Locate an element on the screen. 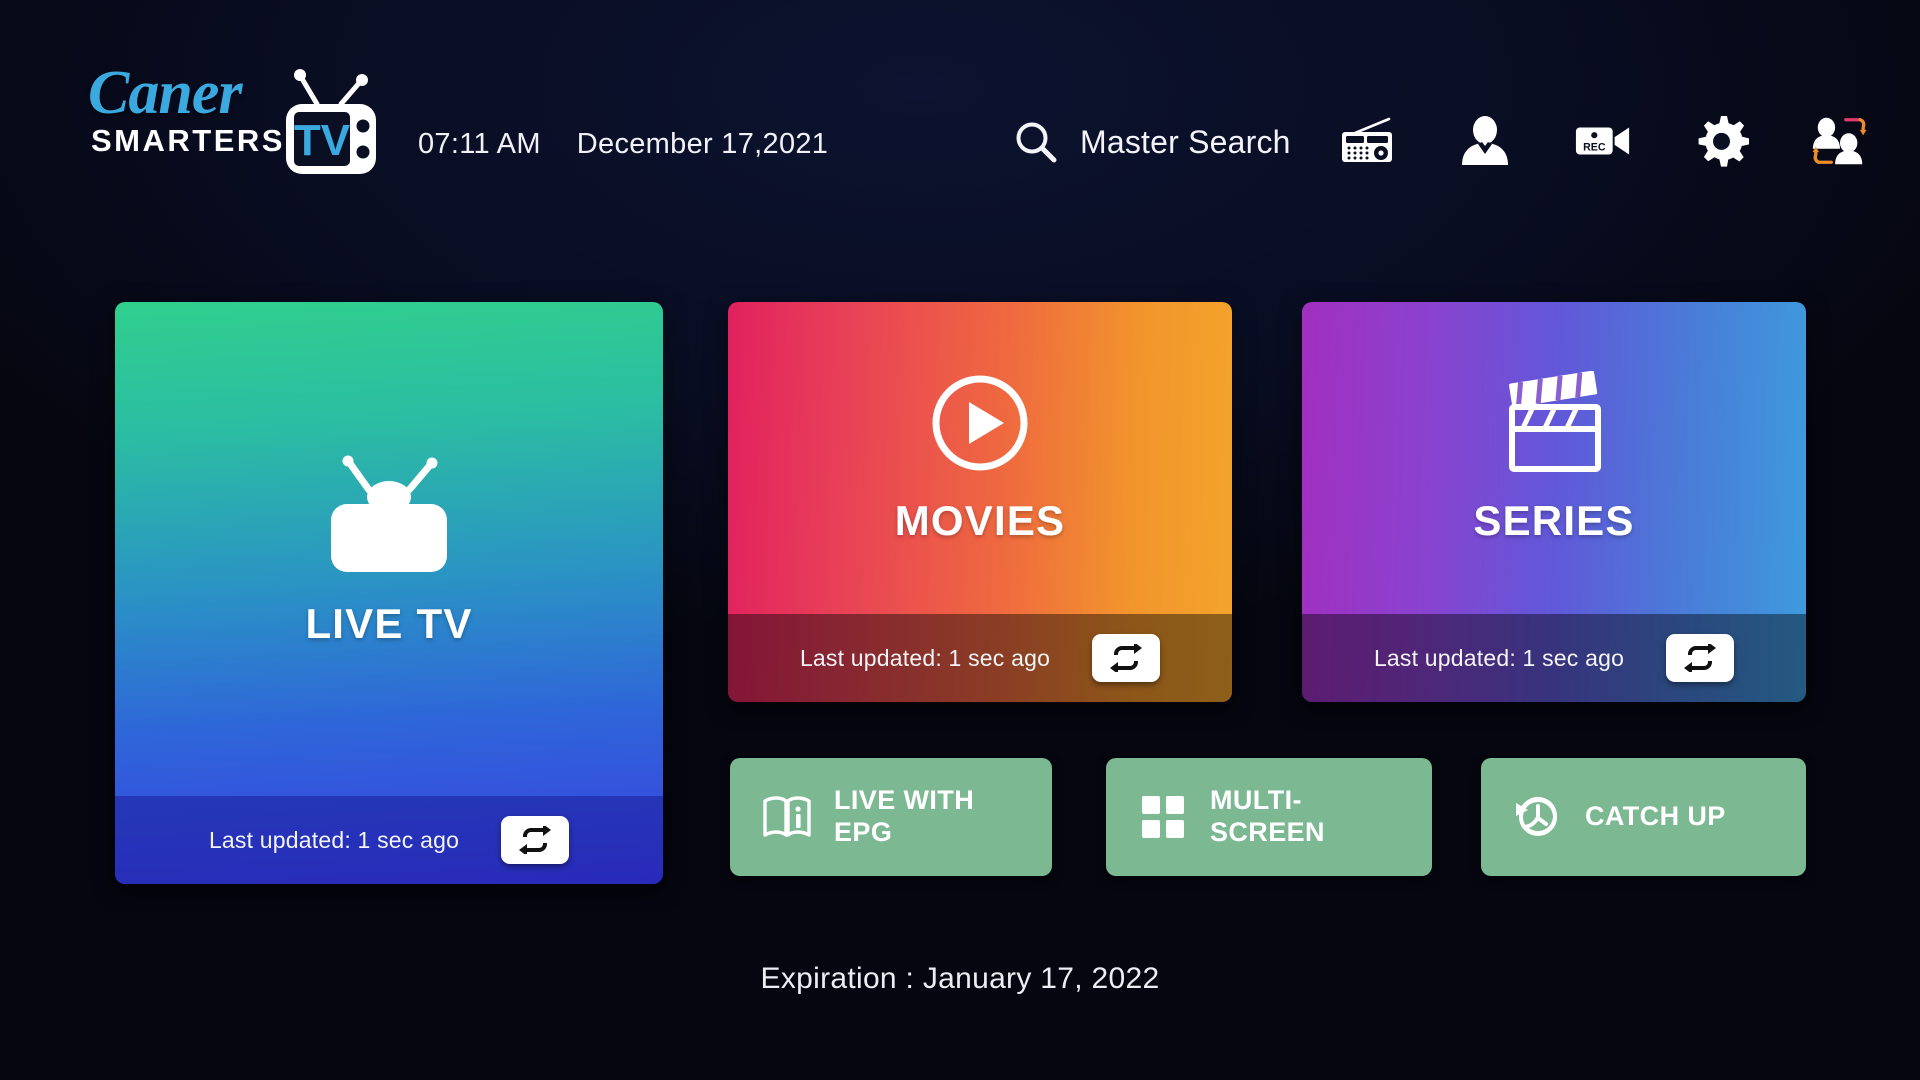 Image resolution: width=1920 pixels, height=1080 pixels. master-search-button: Master Search is located at coordinates (1151, 142).